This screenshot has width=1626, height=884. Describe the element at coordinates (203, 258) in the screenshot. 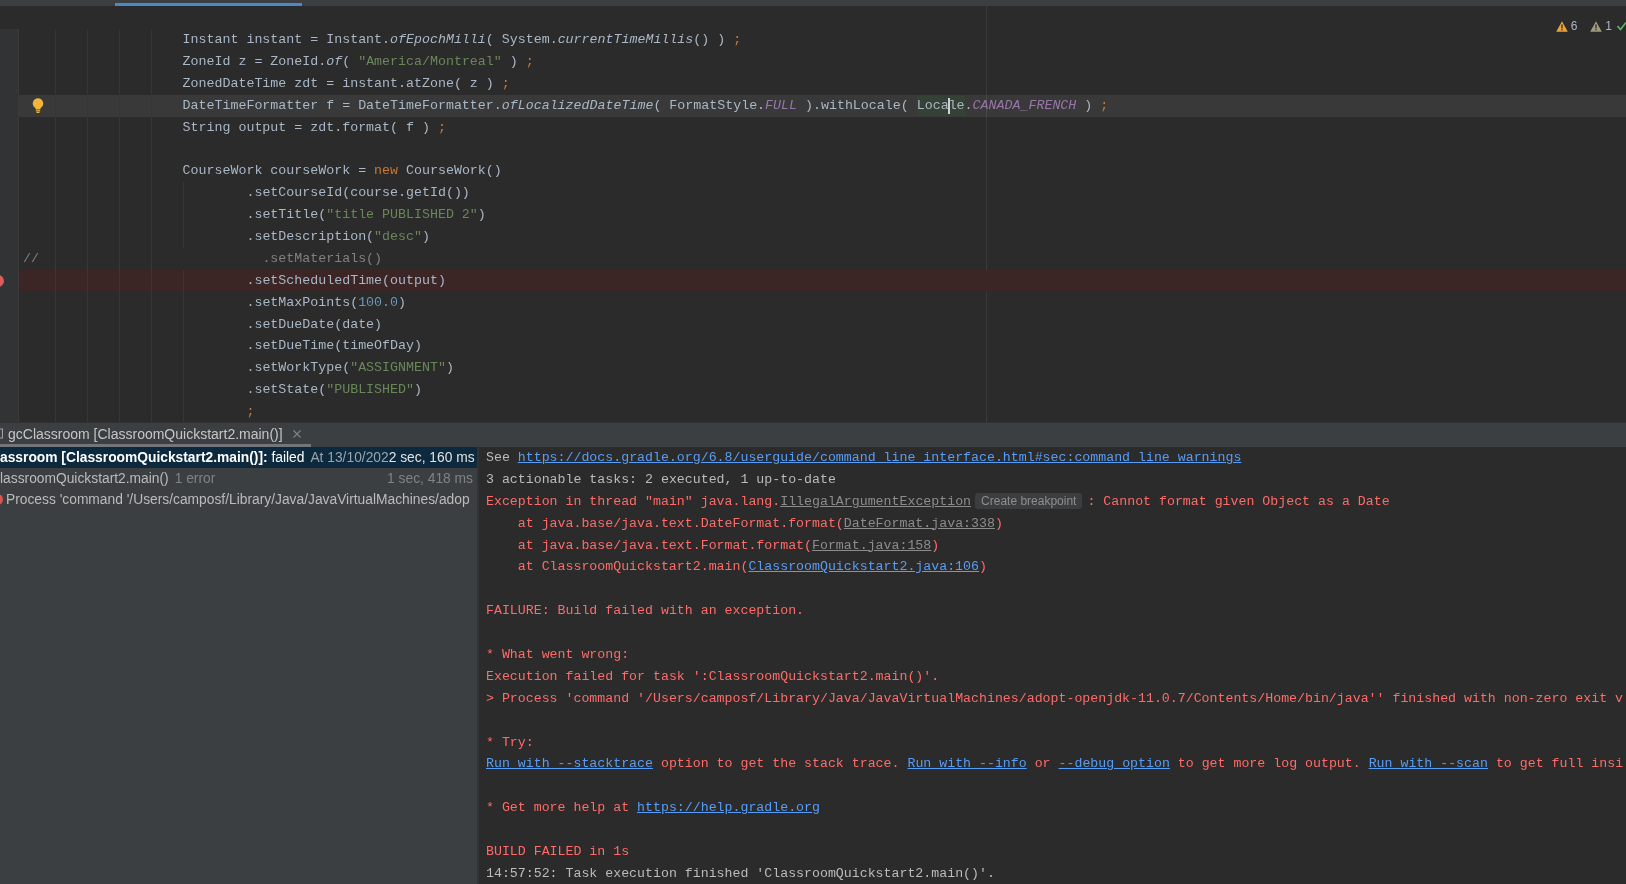

I see `code-line: // .setMaterials()` at that location.